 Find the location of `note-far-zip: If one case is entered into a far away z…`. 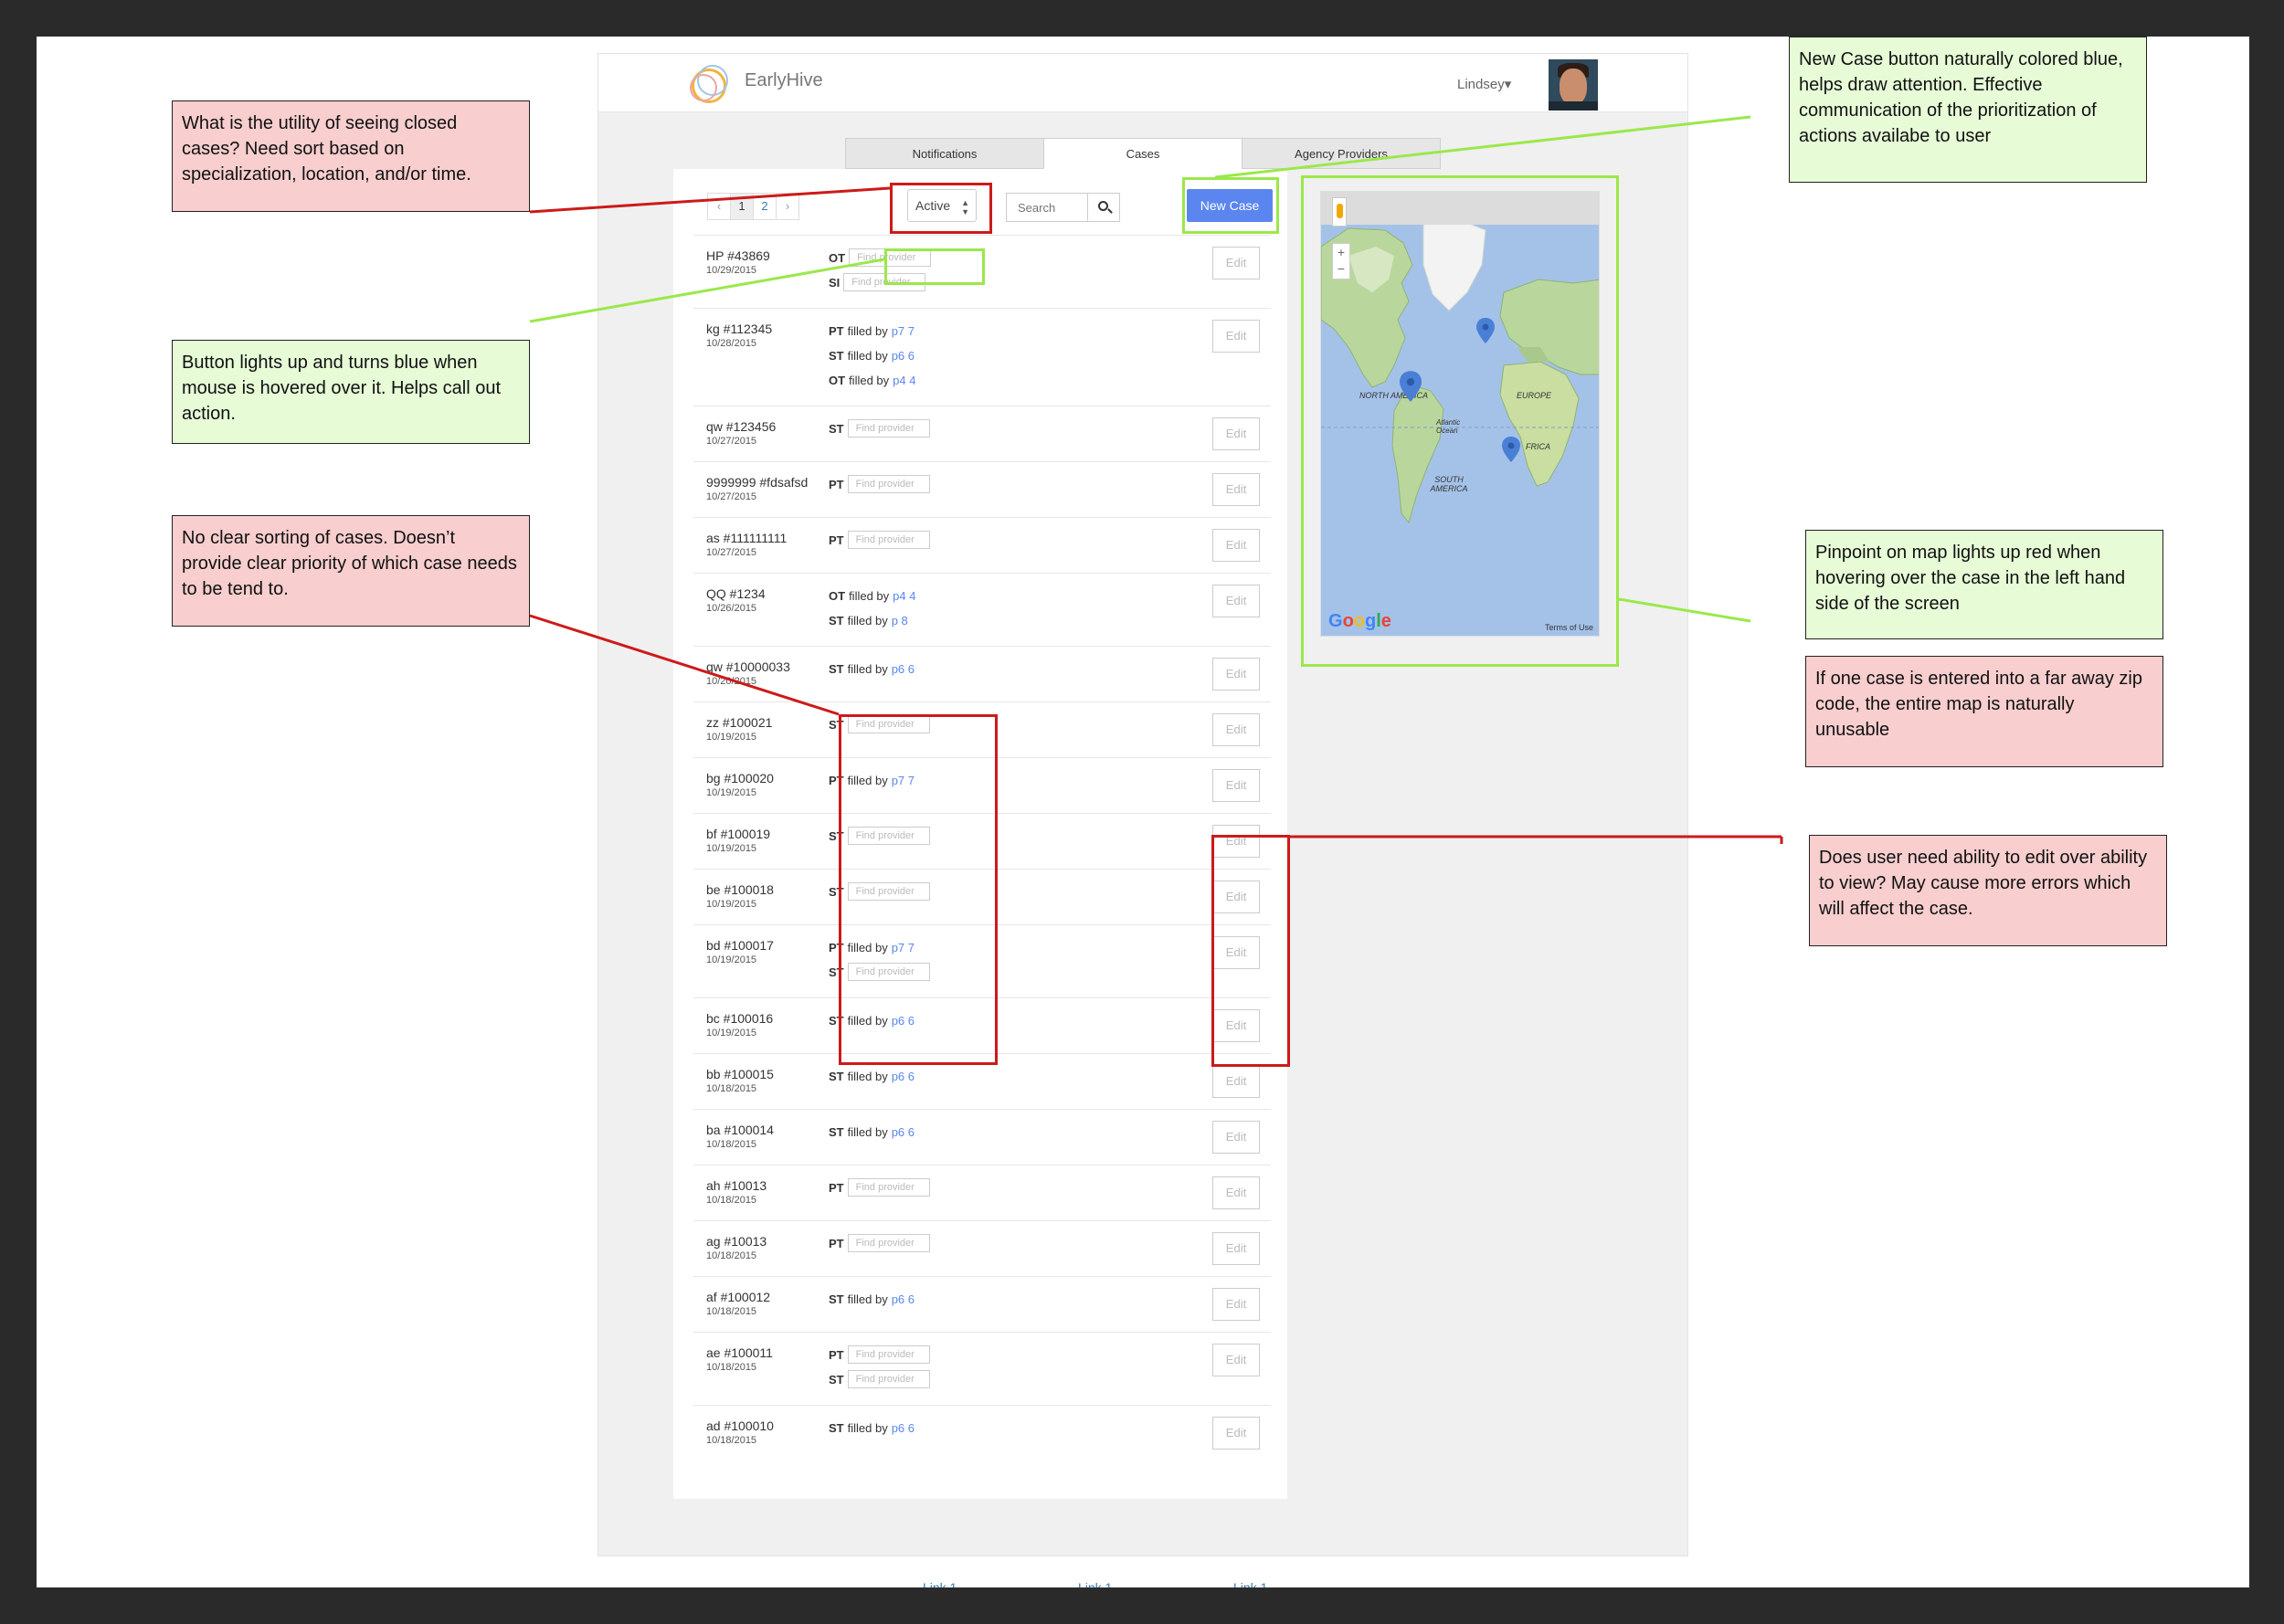

note-far-zip: If one case is entered into a far away z… is located at coordinates (1984, 711).